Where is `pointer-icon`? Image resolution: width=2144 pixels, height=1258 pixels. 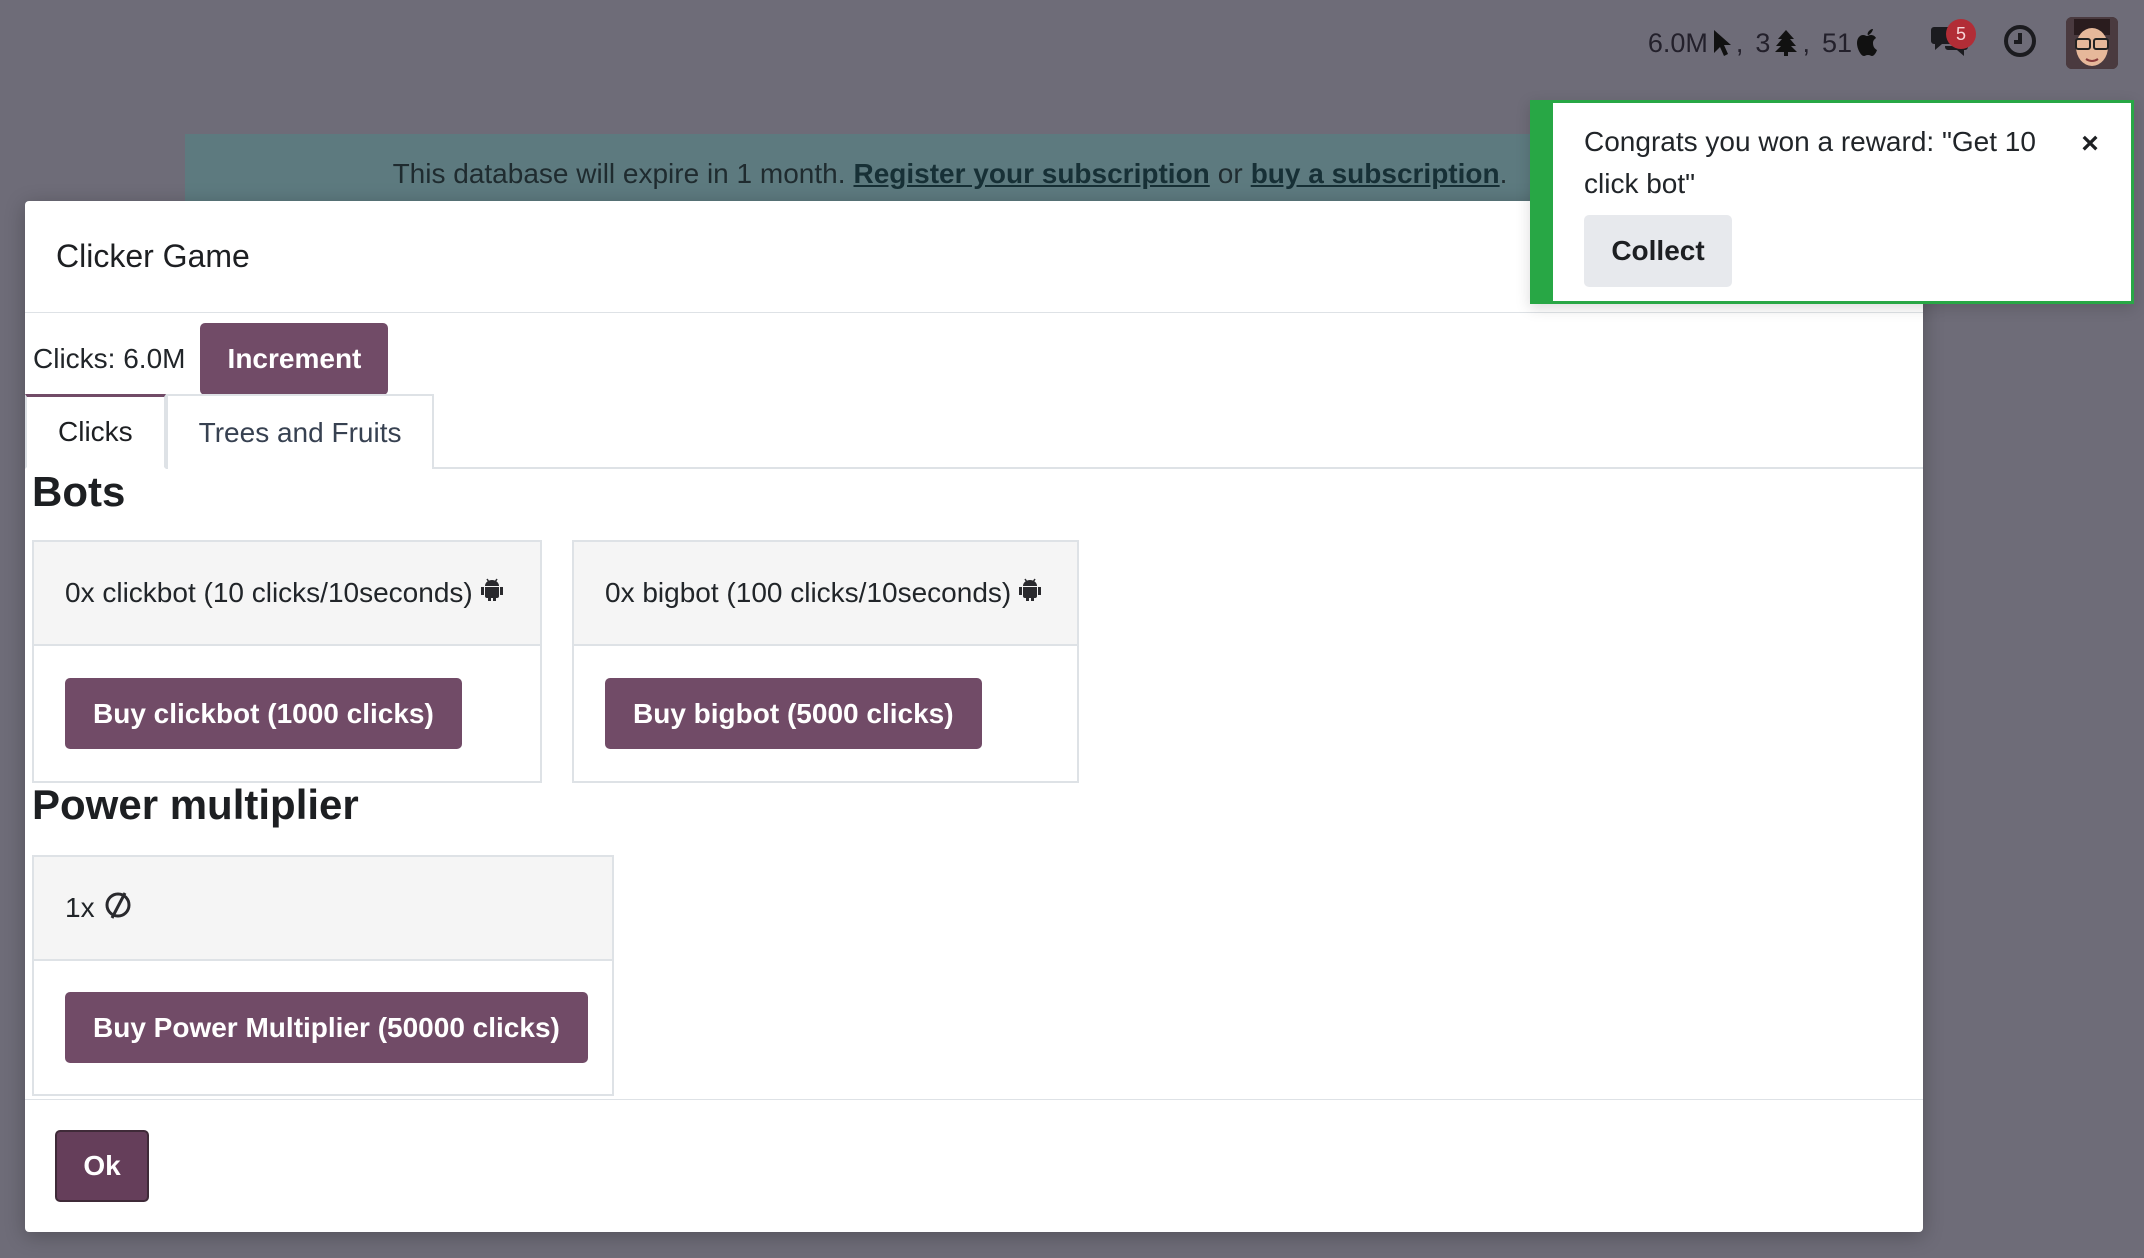 pointer-icon is located at coordinates (1722, 43).